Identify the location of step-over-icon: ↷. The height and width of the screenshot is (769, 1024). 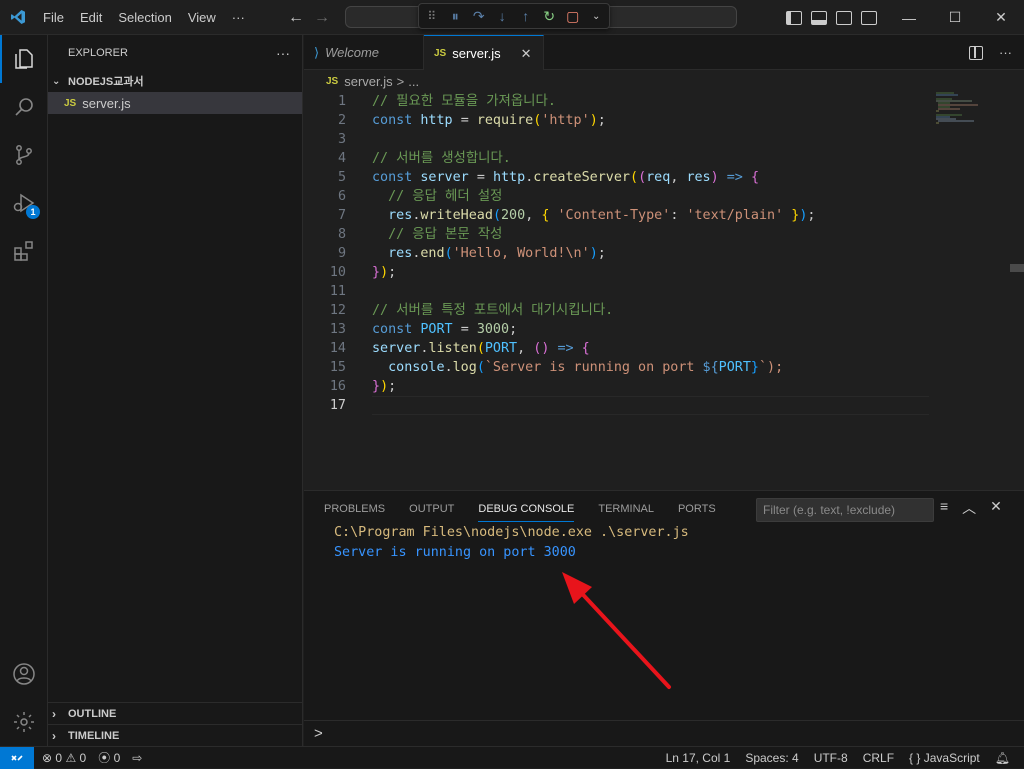
(479, 16).